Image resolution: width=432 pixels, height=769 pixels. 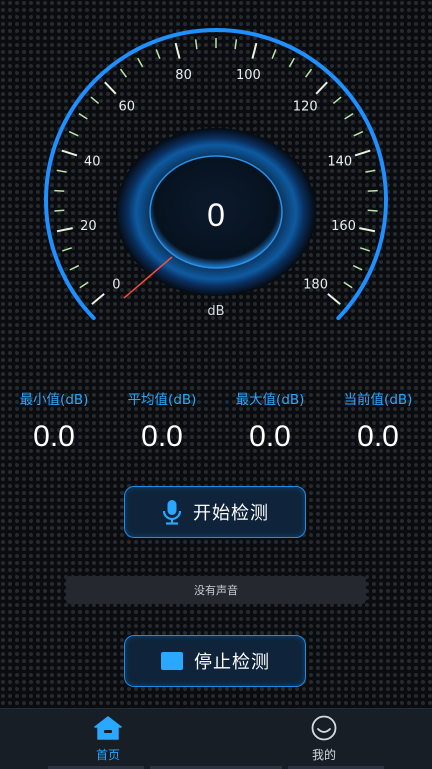 What do you see at coordinates (92, 161) in the screenshot?
I see `gauge-tick-label: 40` at bounding box center [92, 161].